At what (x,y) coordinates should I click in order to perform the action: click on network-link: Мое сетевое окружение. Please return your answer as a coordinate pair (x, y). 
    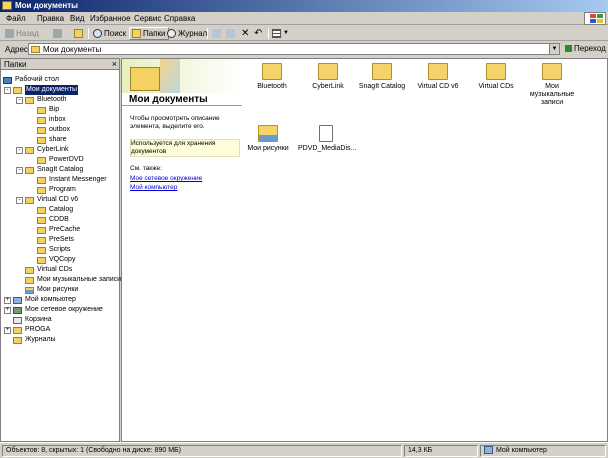
    Looking at the image, I should click on (185, 179).